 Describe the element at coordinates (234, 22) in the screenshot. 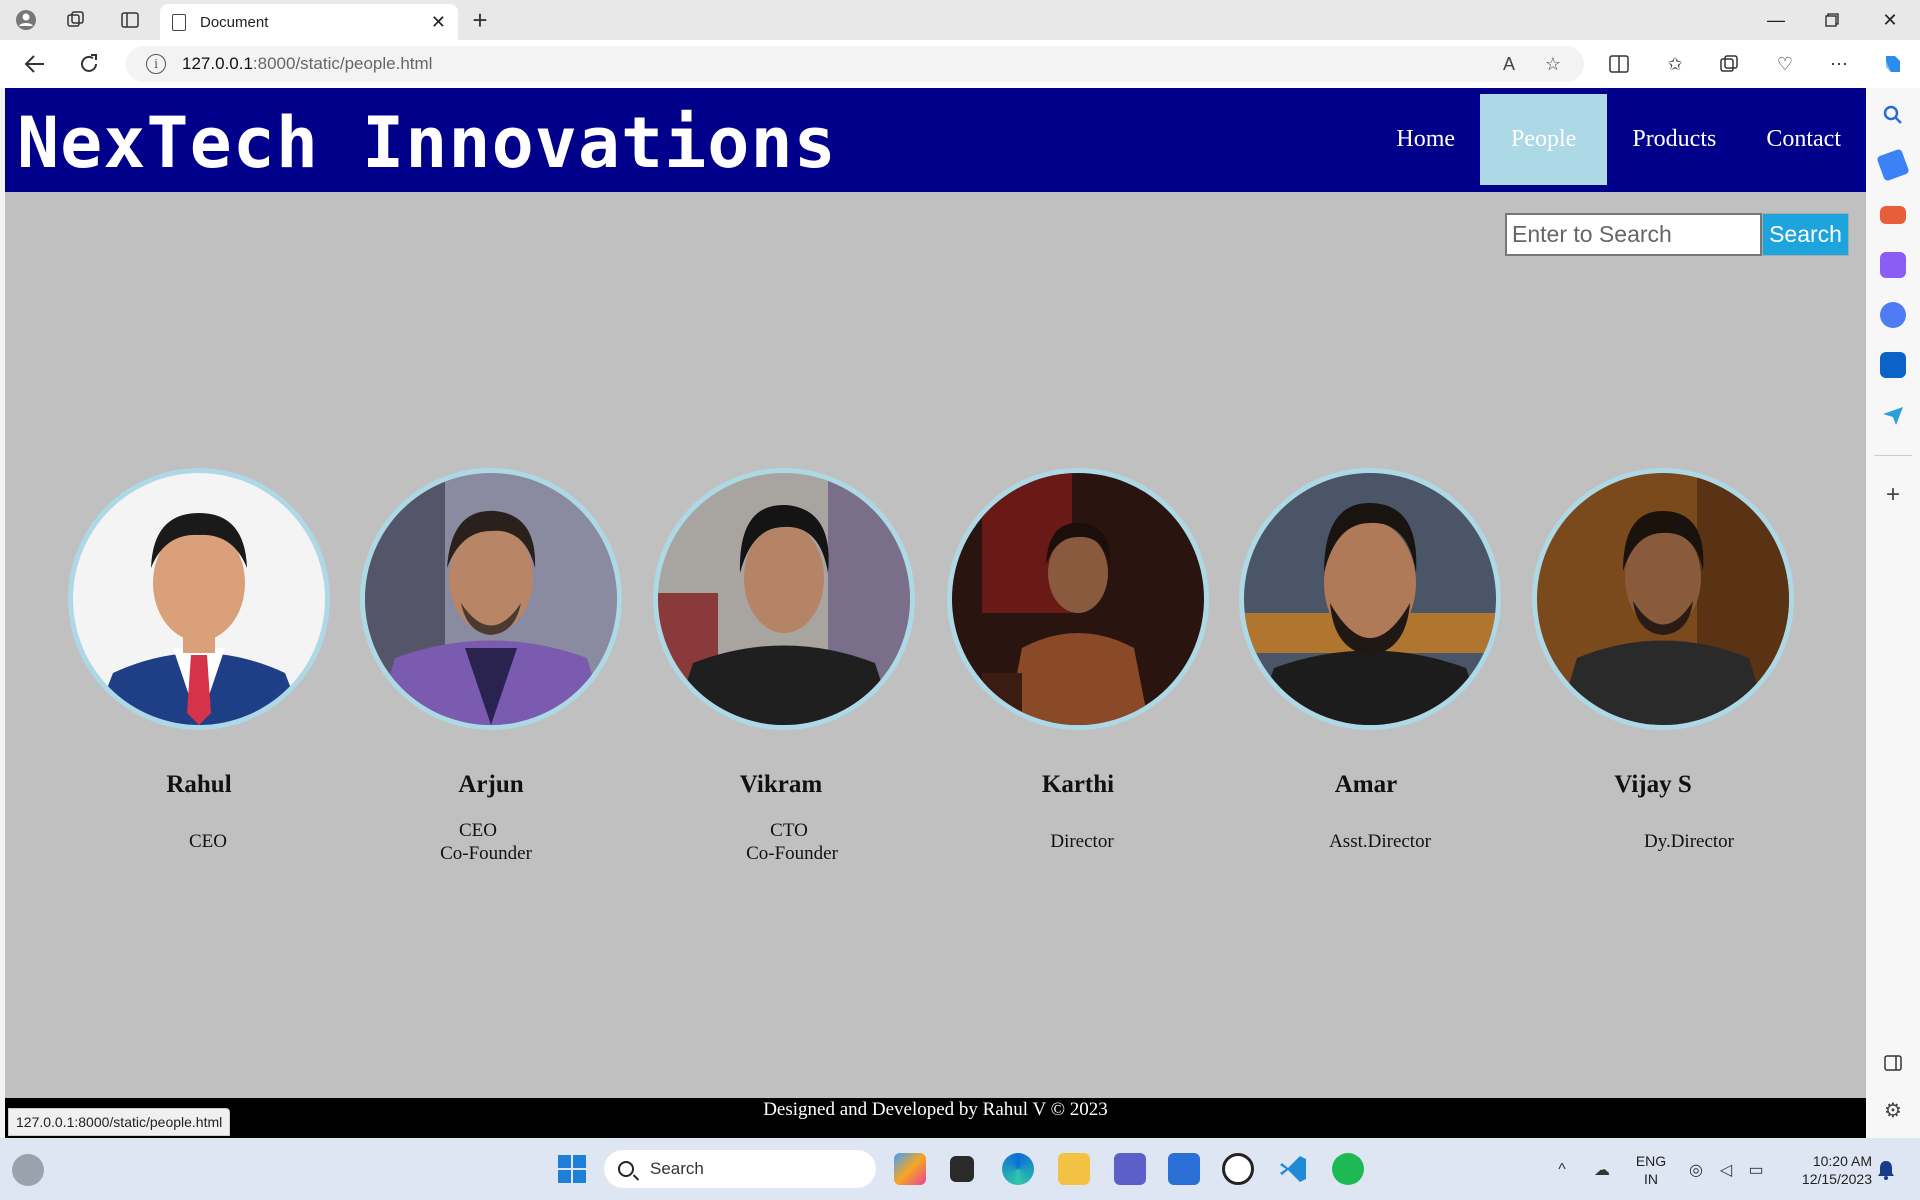

I see `tab-title: Document` at that location.